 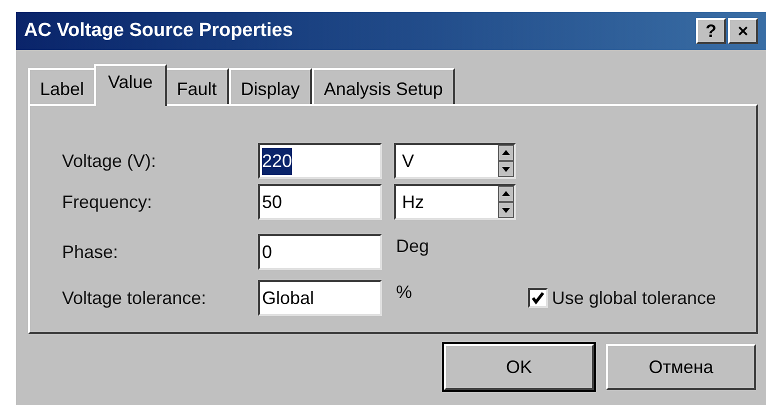 What do you see at coordinates (270, 86) in the screenshot?
I see `tab: Display` at bounding box center [270, 86].